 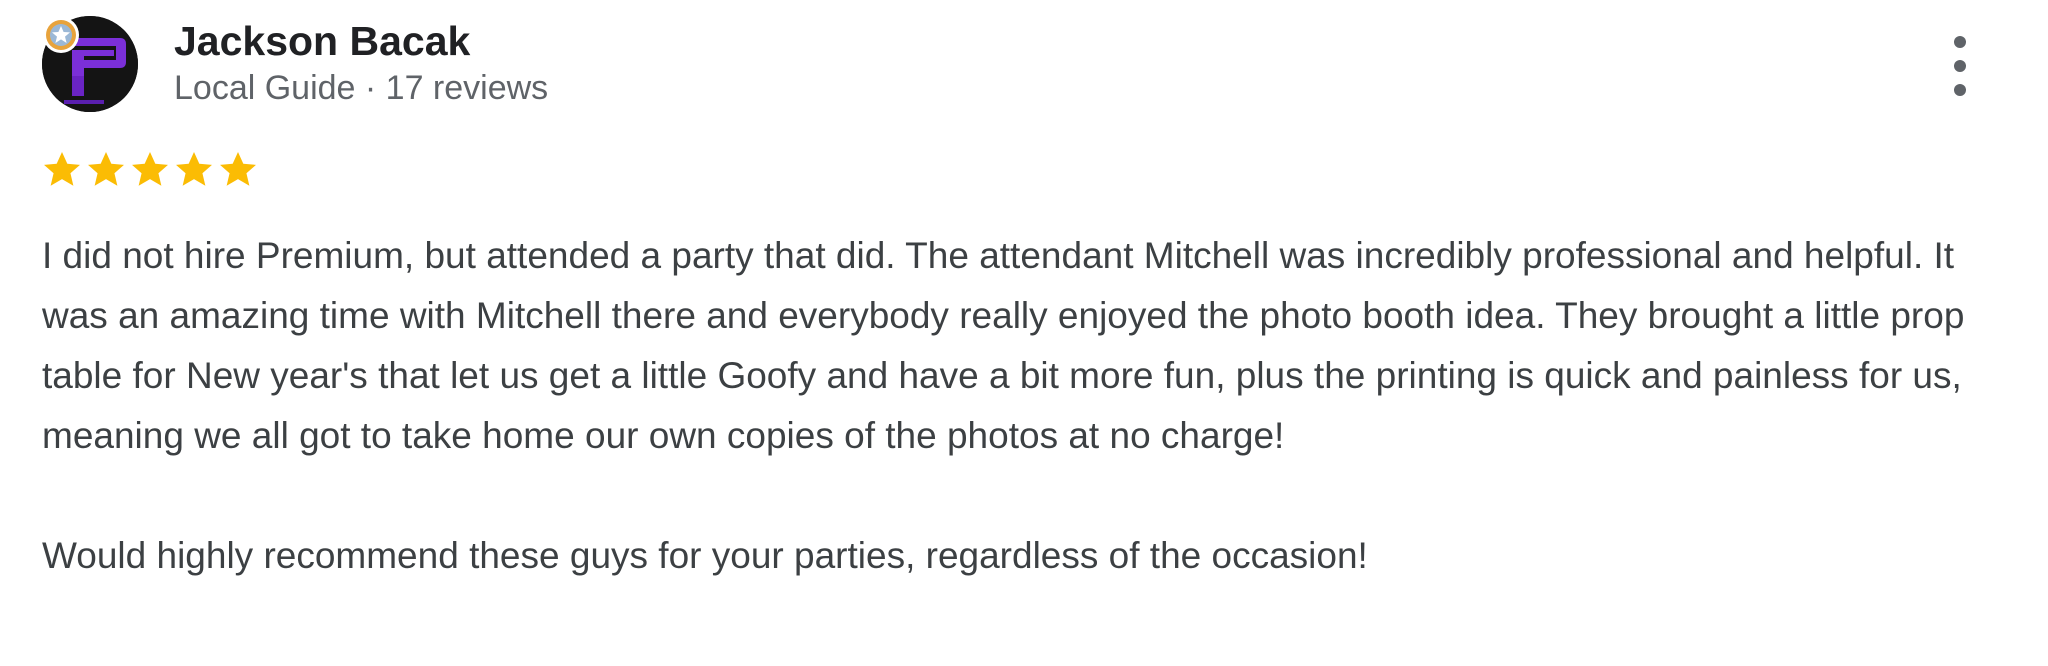 I want to click on more-vert-icon, so click(x=1960, y=42).